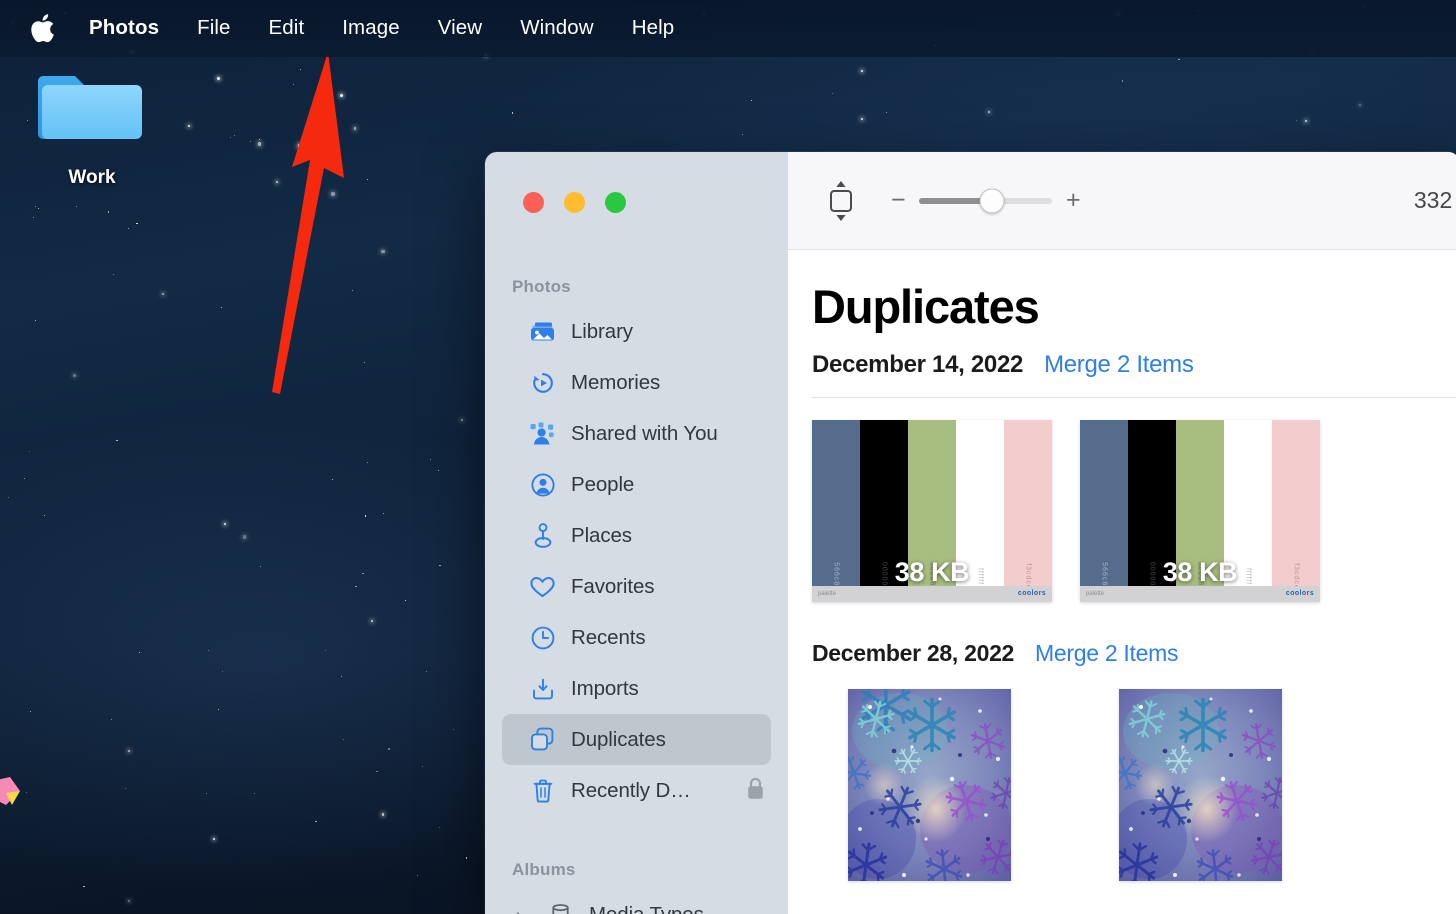  I want to click on duplicate-group: December 28, 2022 Merge 2 Items, so click(1122, 760).